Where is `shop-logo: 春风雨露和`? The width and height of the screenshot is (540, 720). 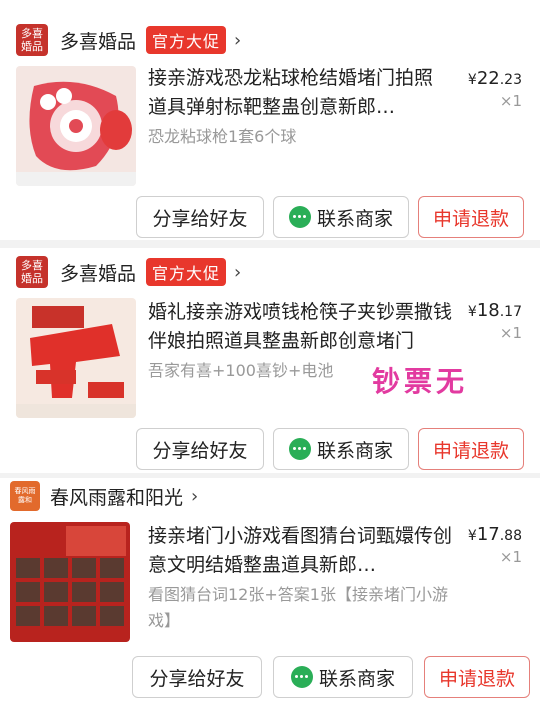 shop-logo: 春风雨露和 is located at coordinates (25, 496).